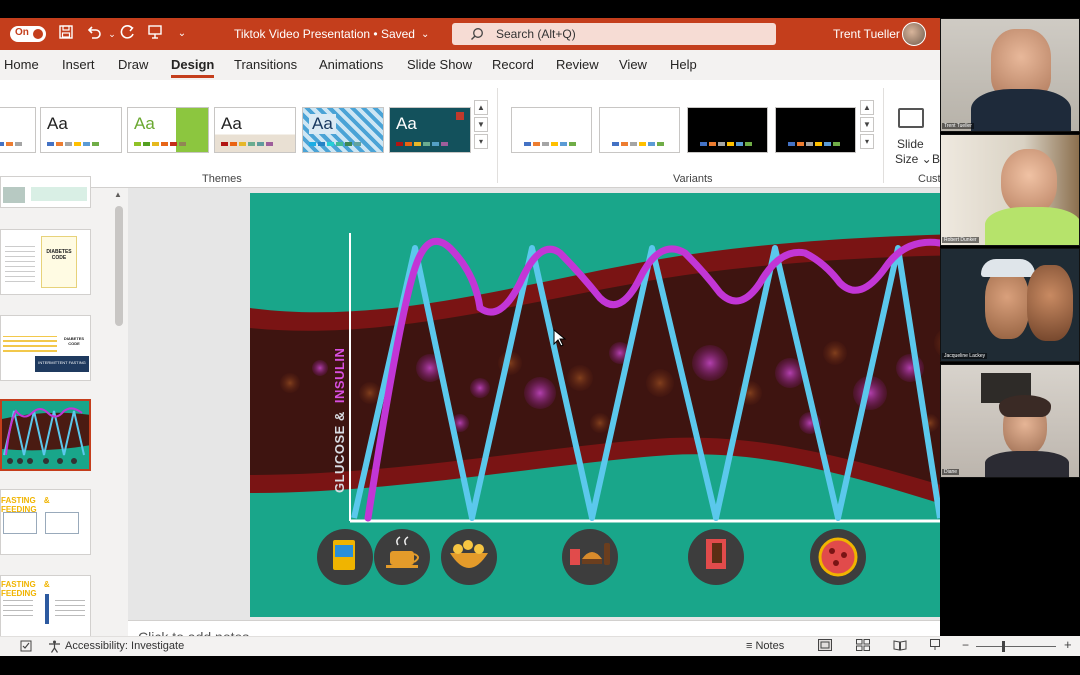  Describe the element at coordinates (343, 130) in the screenshot. I see `theme-ion-boardroom: Aa` at that location.